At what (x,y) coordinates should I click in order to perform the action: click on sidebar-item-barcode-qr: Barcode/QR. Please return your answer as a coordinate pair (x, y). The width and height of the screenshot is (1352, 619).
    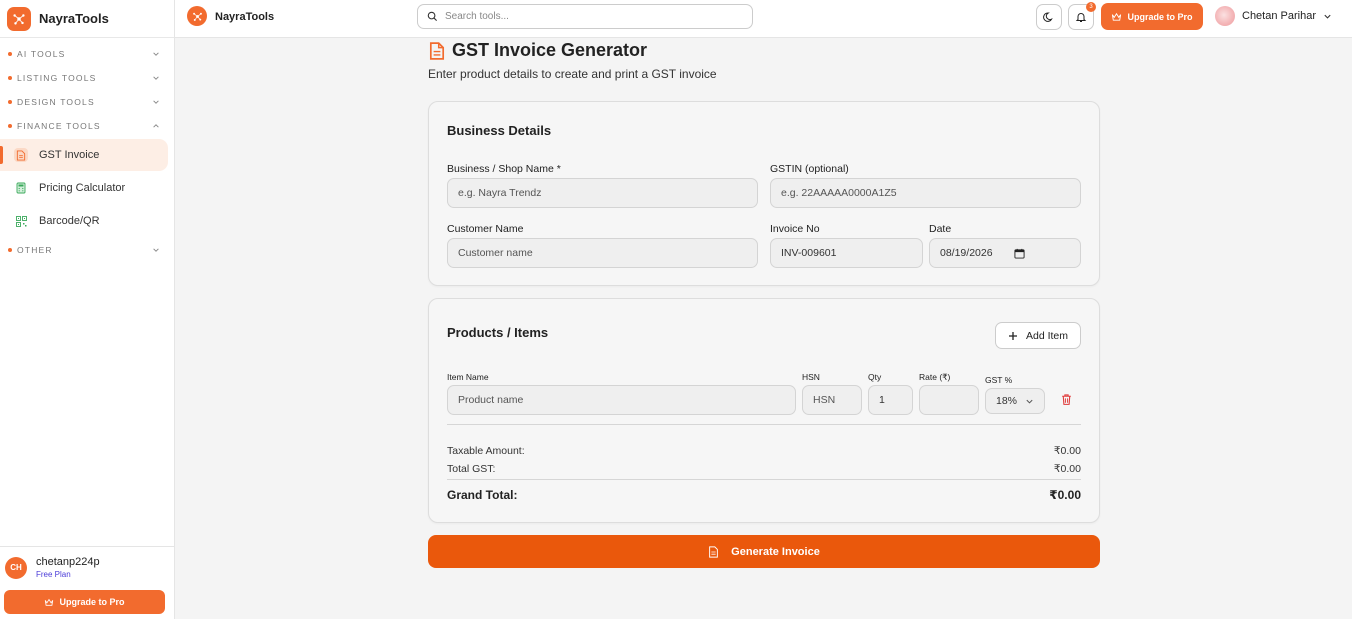
    Looking at the image, I should click on (84, 221).